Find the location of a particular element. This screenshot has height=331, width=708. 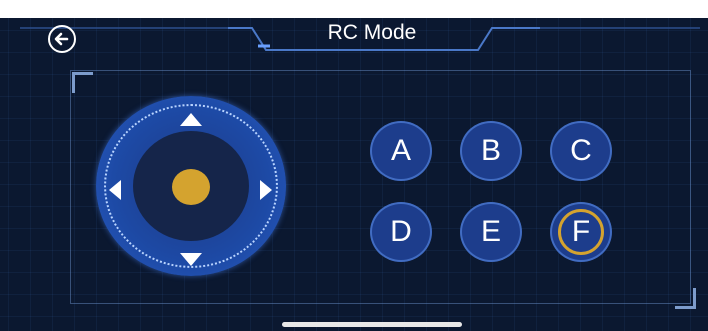

arrow-right-icon is located at coordinates (266, 190).